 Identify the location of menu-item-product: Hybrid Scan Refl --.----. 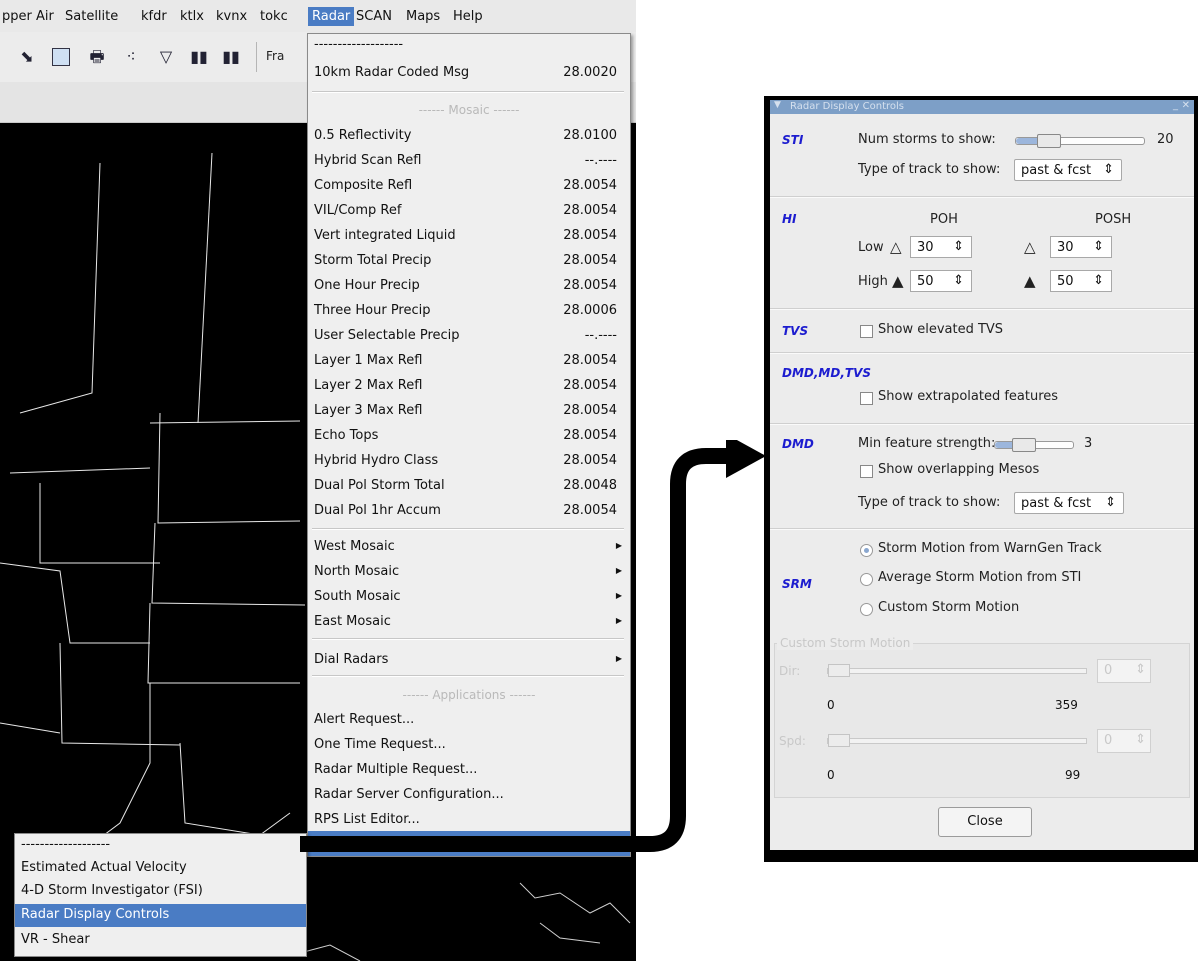
(469, 161).